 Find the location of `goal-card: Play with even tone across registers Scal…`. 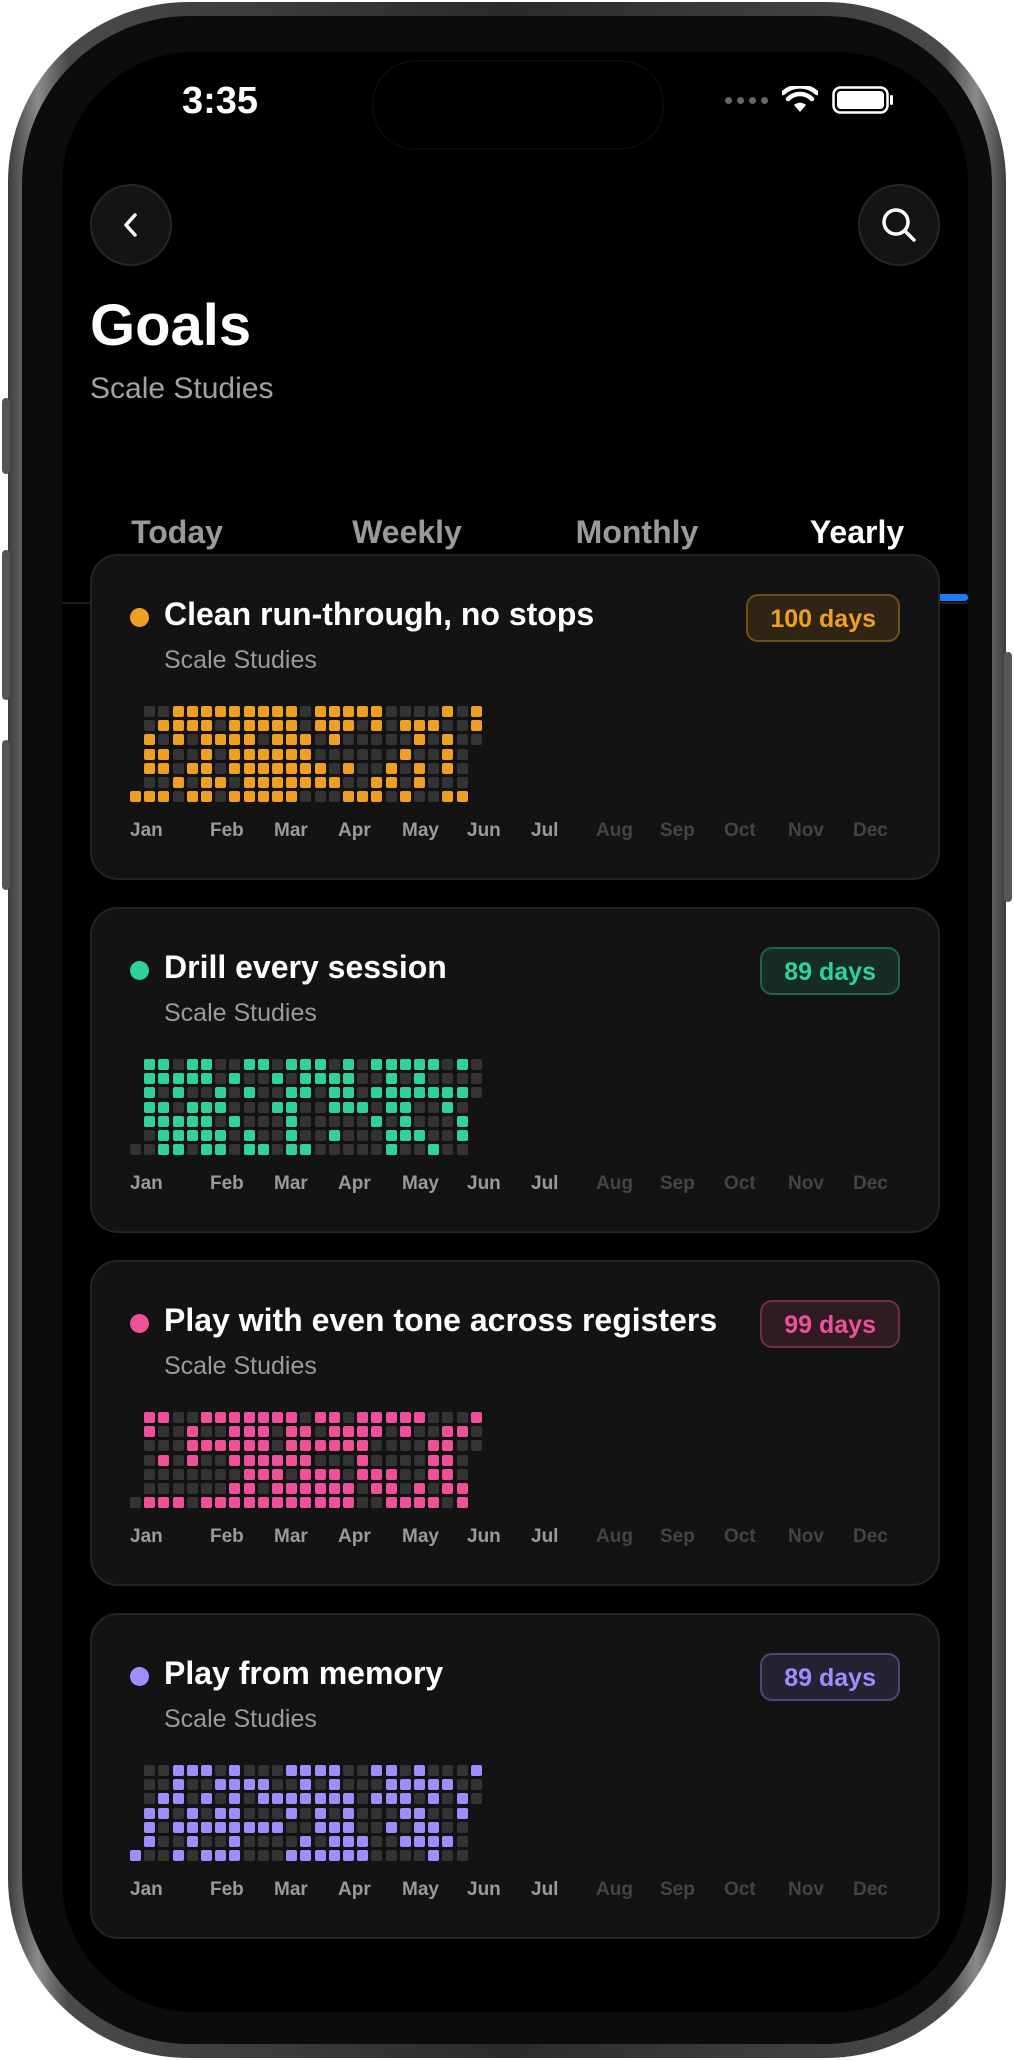

goal-card: Play with even tone across registers Scal… is located at coordinates (515, 1423).